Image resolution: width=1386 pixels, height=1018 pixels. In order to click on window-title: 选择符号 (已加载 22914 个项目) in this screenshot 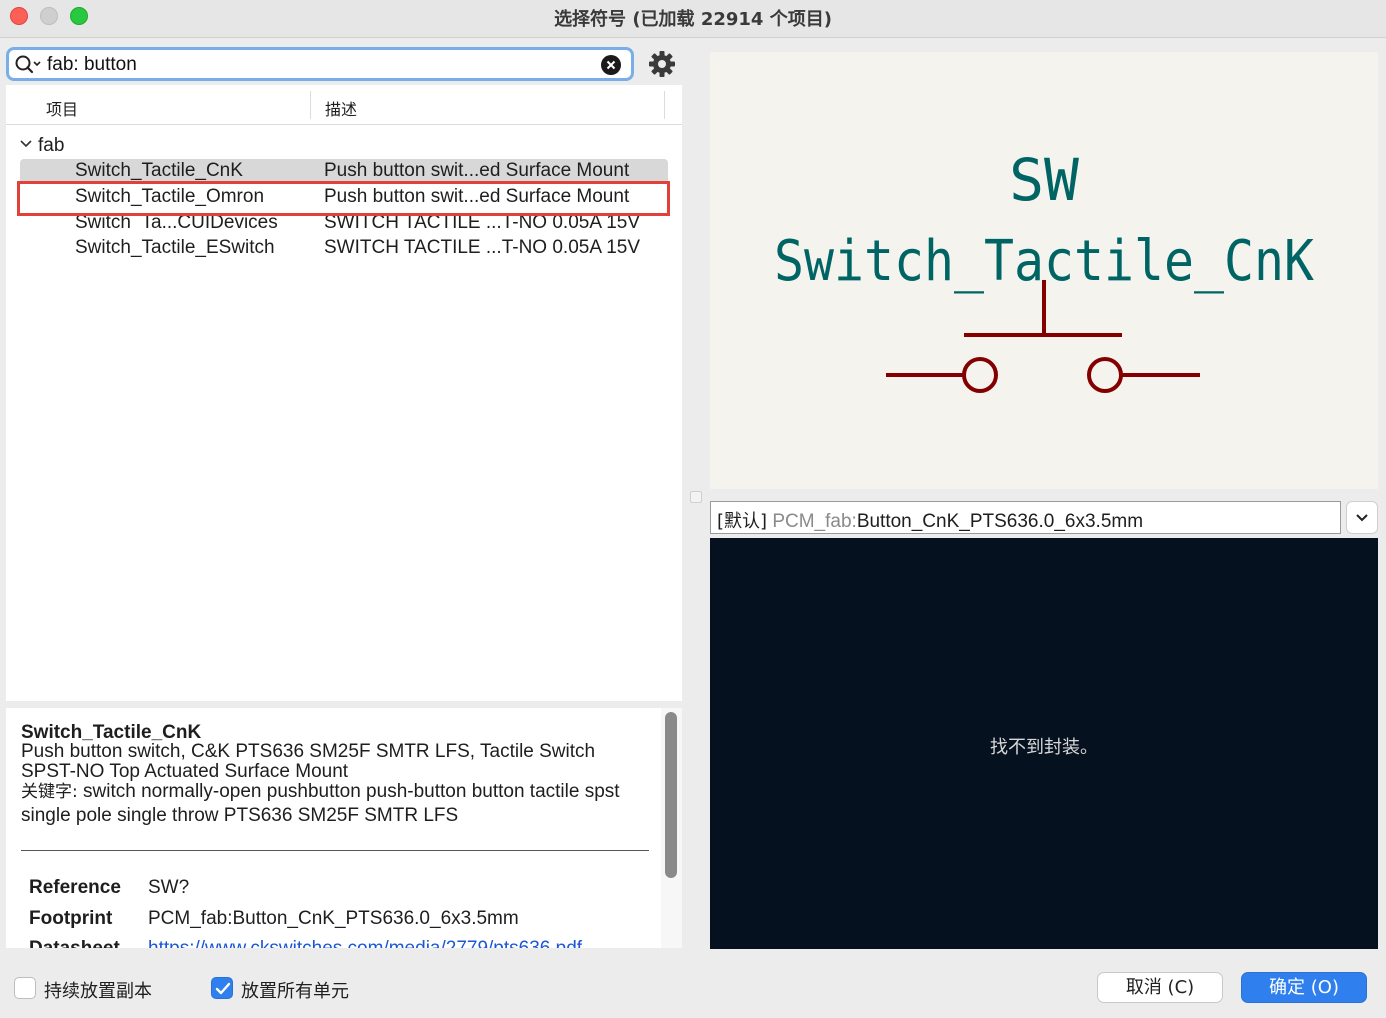, I will do `click(693, 19)`.